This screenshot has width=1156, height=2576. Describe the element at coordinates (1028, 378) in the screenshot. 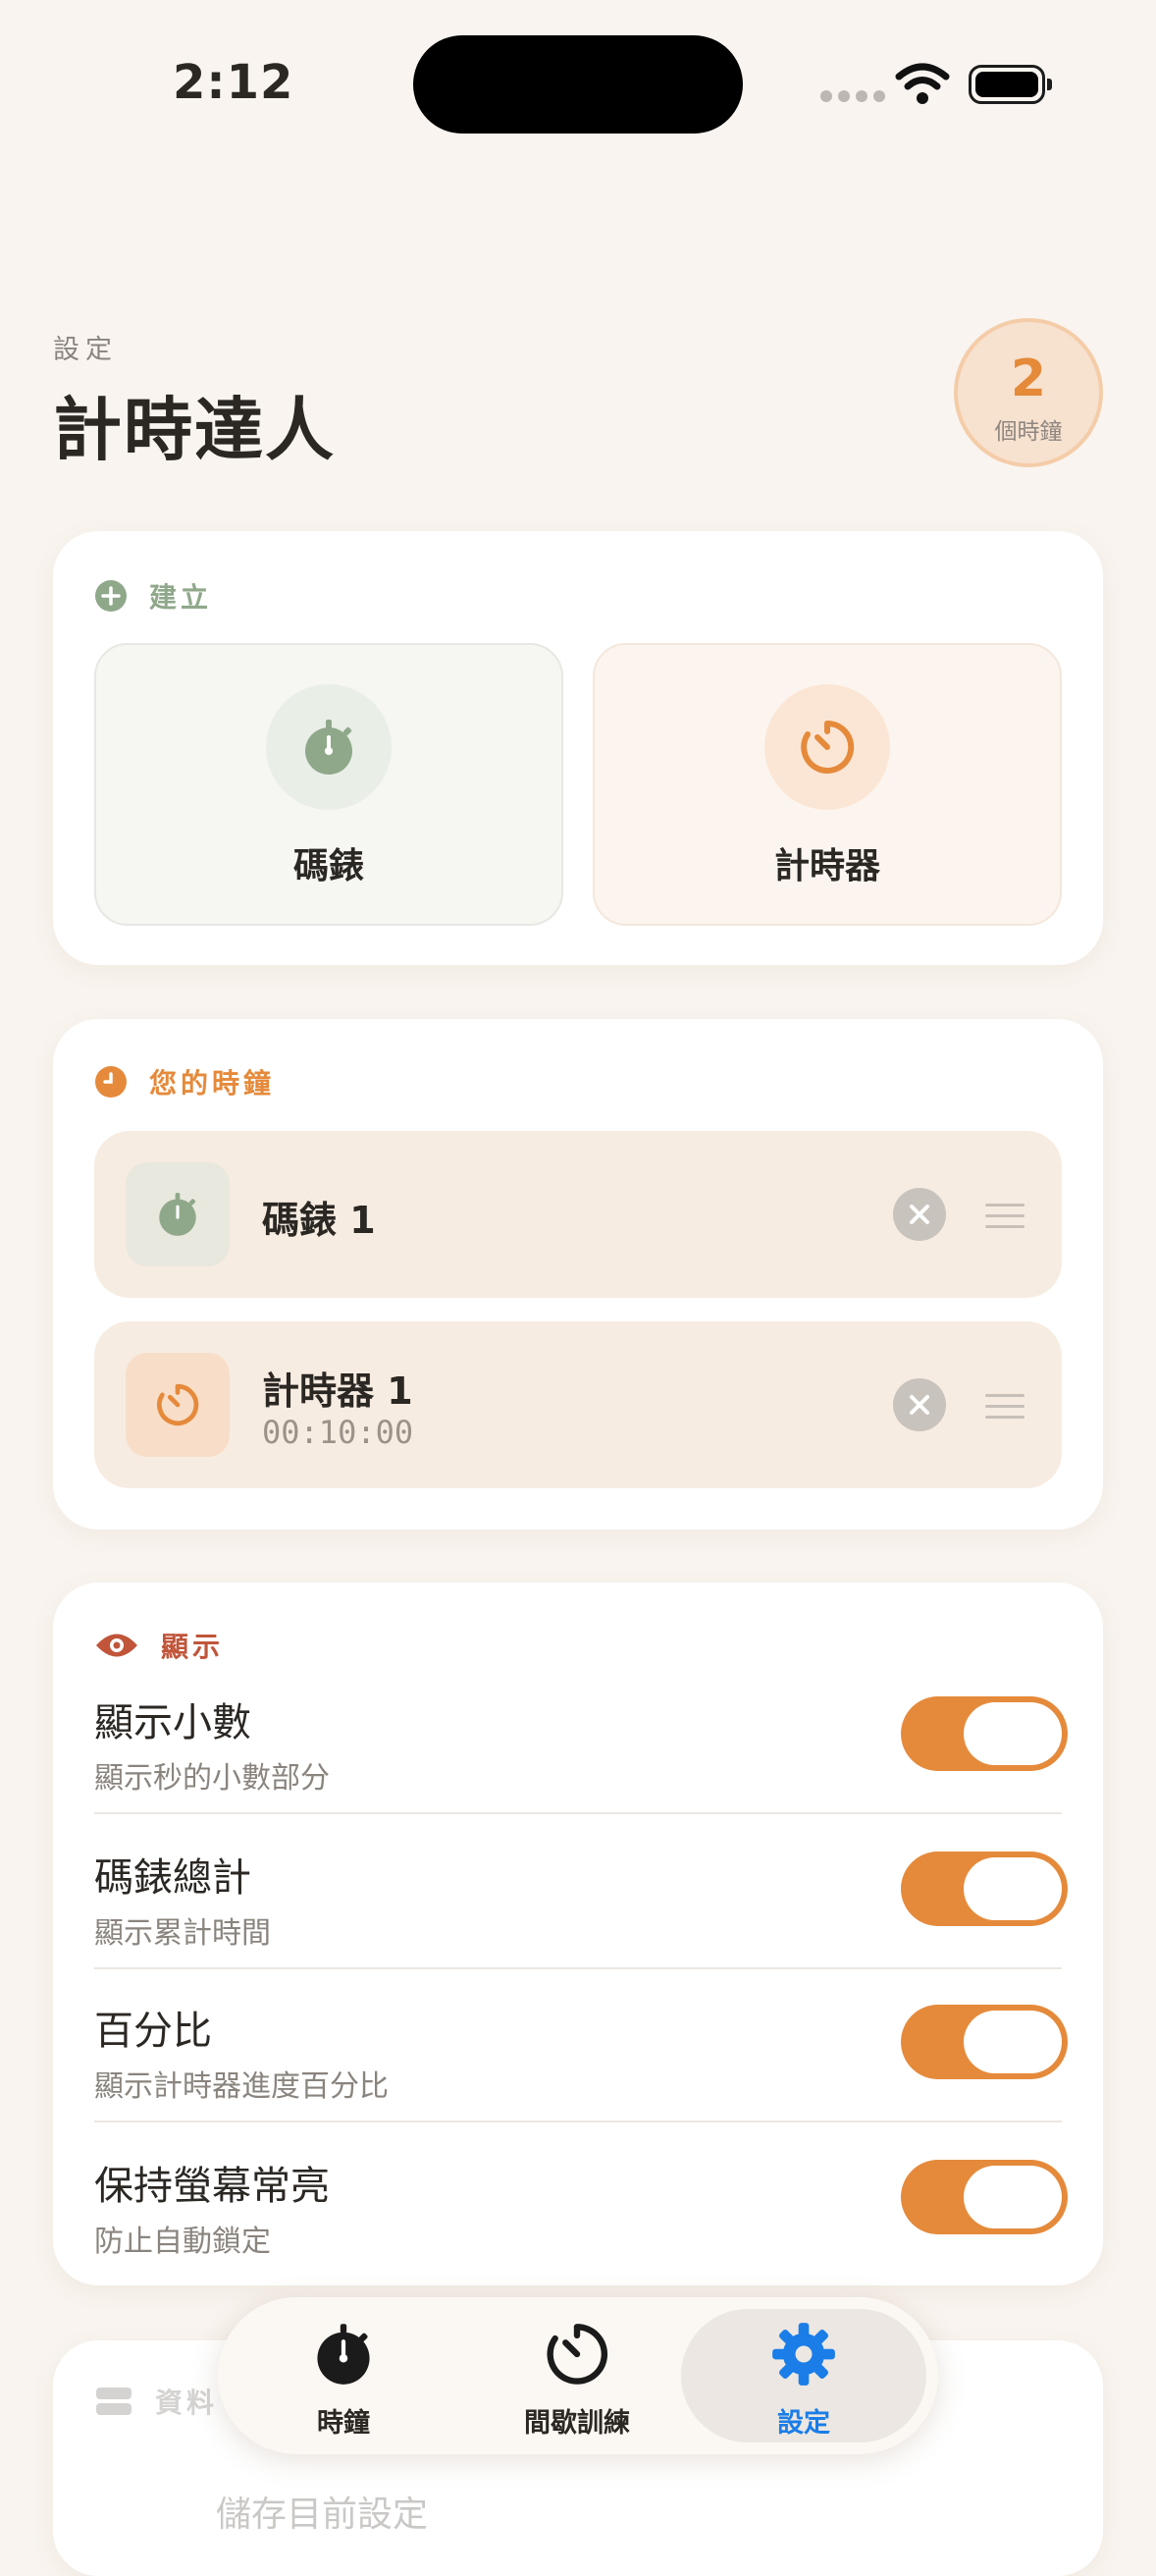

I see `clock-count: 2` at that location.